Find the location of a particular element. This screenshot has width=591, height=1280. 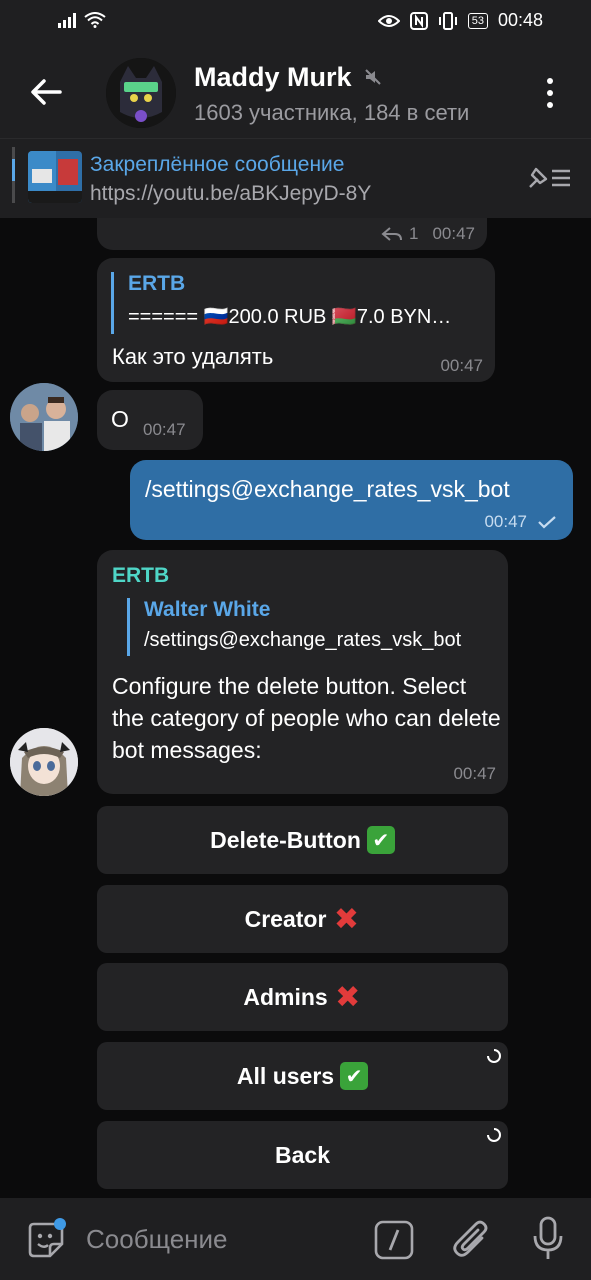

attach-paperclip-icon is located at coordinates (472, 1240).